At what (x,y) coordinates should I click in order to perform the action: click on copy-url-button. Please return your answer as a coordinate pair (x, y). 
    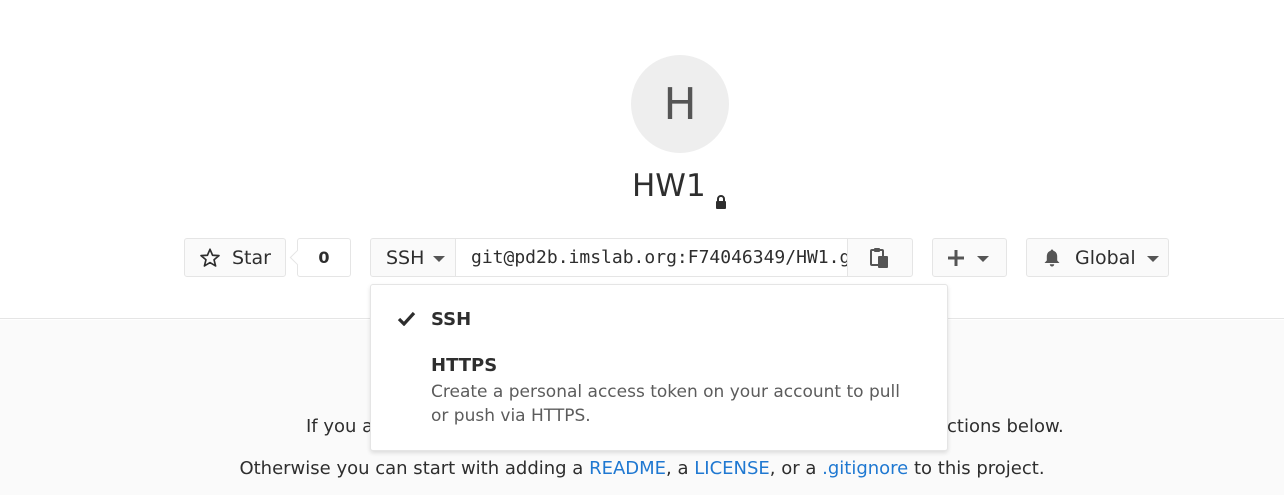
    Looking at the image, I should click on (880, 257).